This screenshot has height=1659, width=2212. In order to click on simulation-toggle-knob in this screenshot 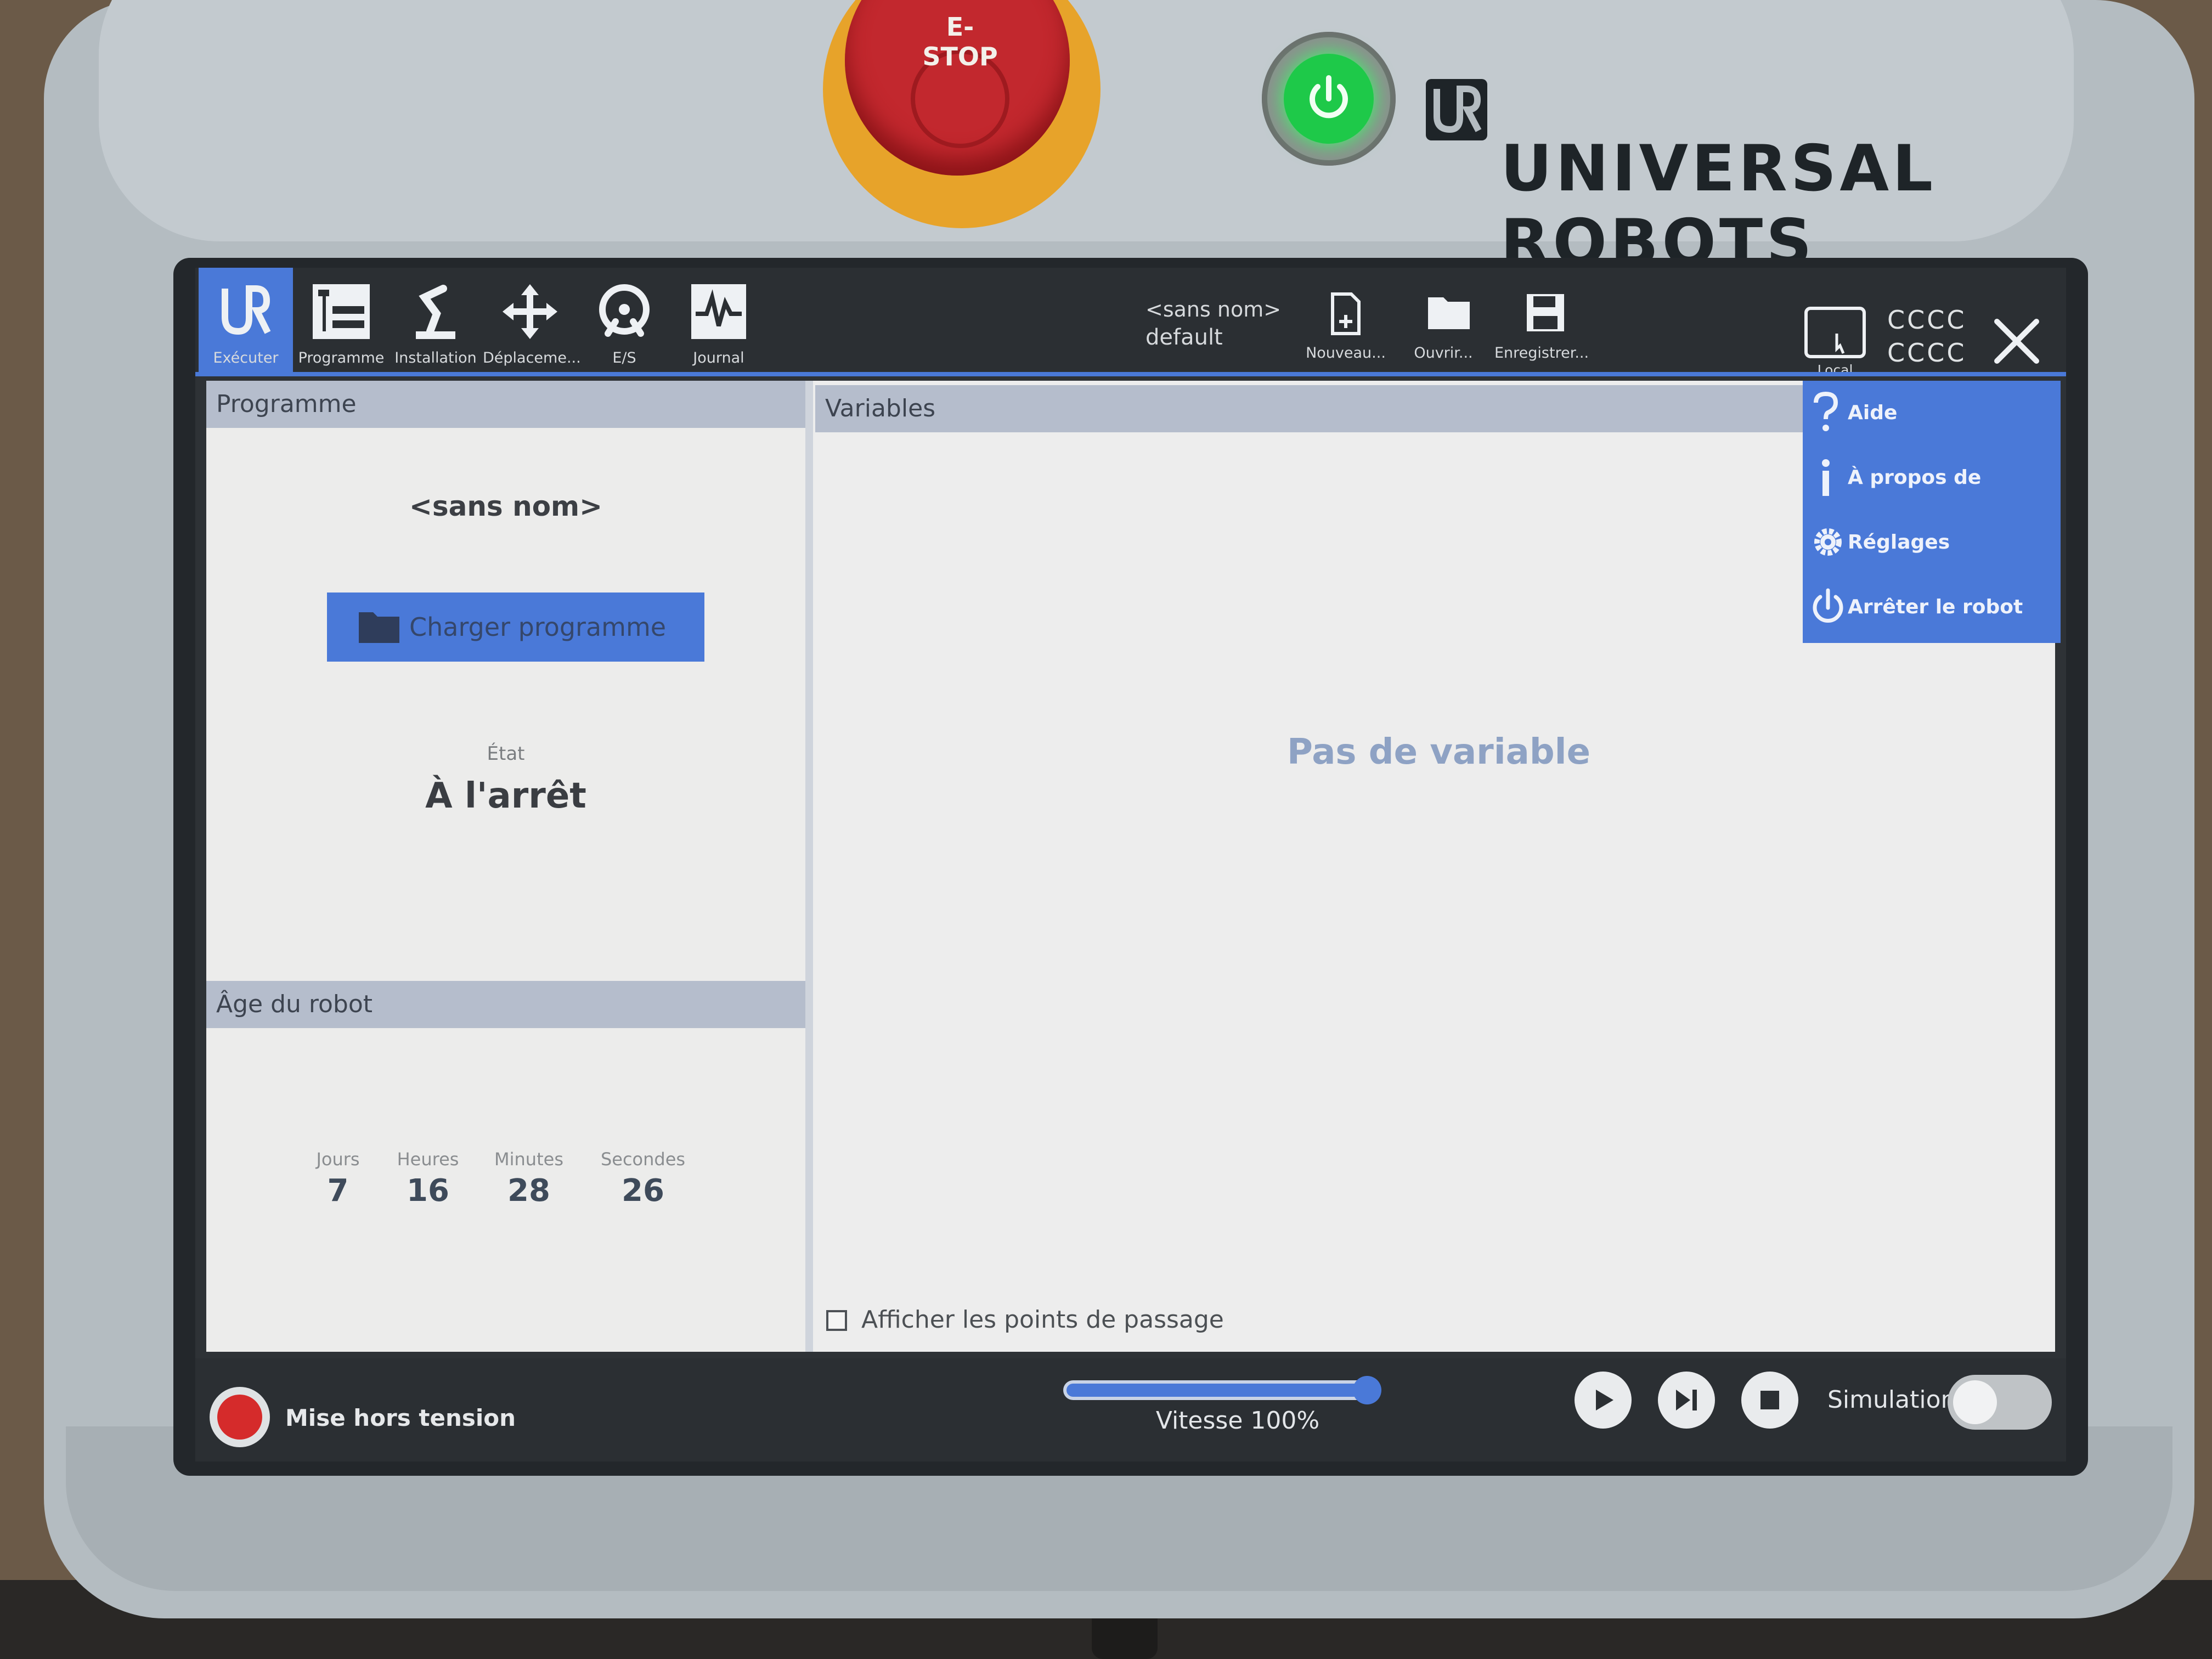, I will do `click(1975, 1402)`.